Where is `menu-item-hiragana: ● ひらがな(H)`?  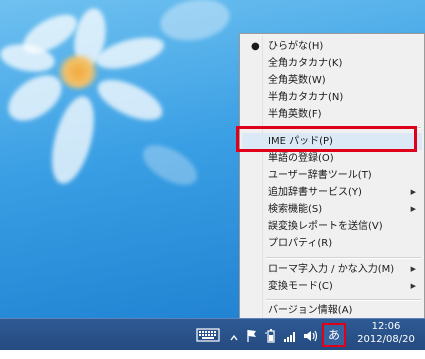 menu-item-hiragana: ● ひらがな(H) is located at coordinates (332, 46).